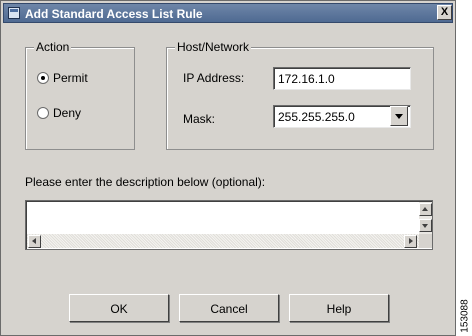 Image resolution: width=472 pixels, height=336 pixels. Describe the element at coordinates (67, 113) in the screenshot. I see `deny-label: Deny` at that location.